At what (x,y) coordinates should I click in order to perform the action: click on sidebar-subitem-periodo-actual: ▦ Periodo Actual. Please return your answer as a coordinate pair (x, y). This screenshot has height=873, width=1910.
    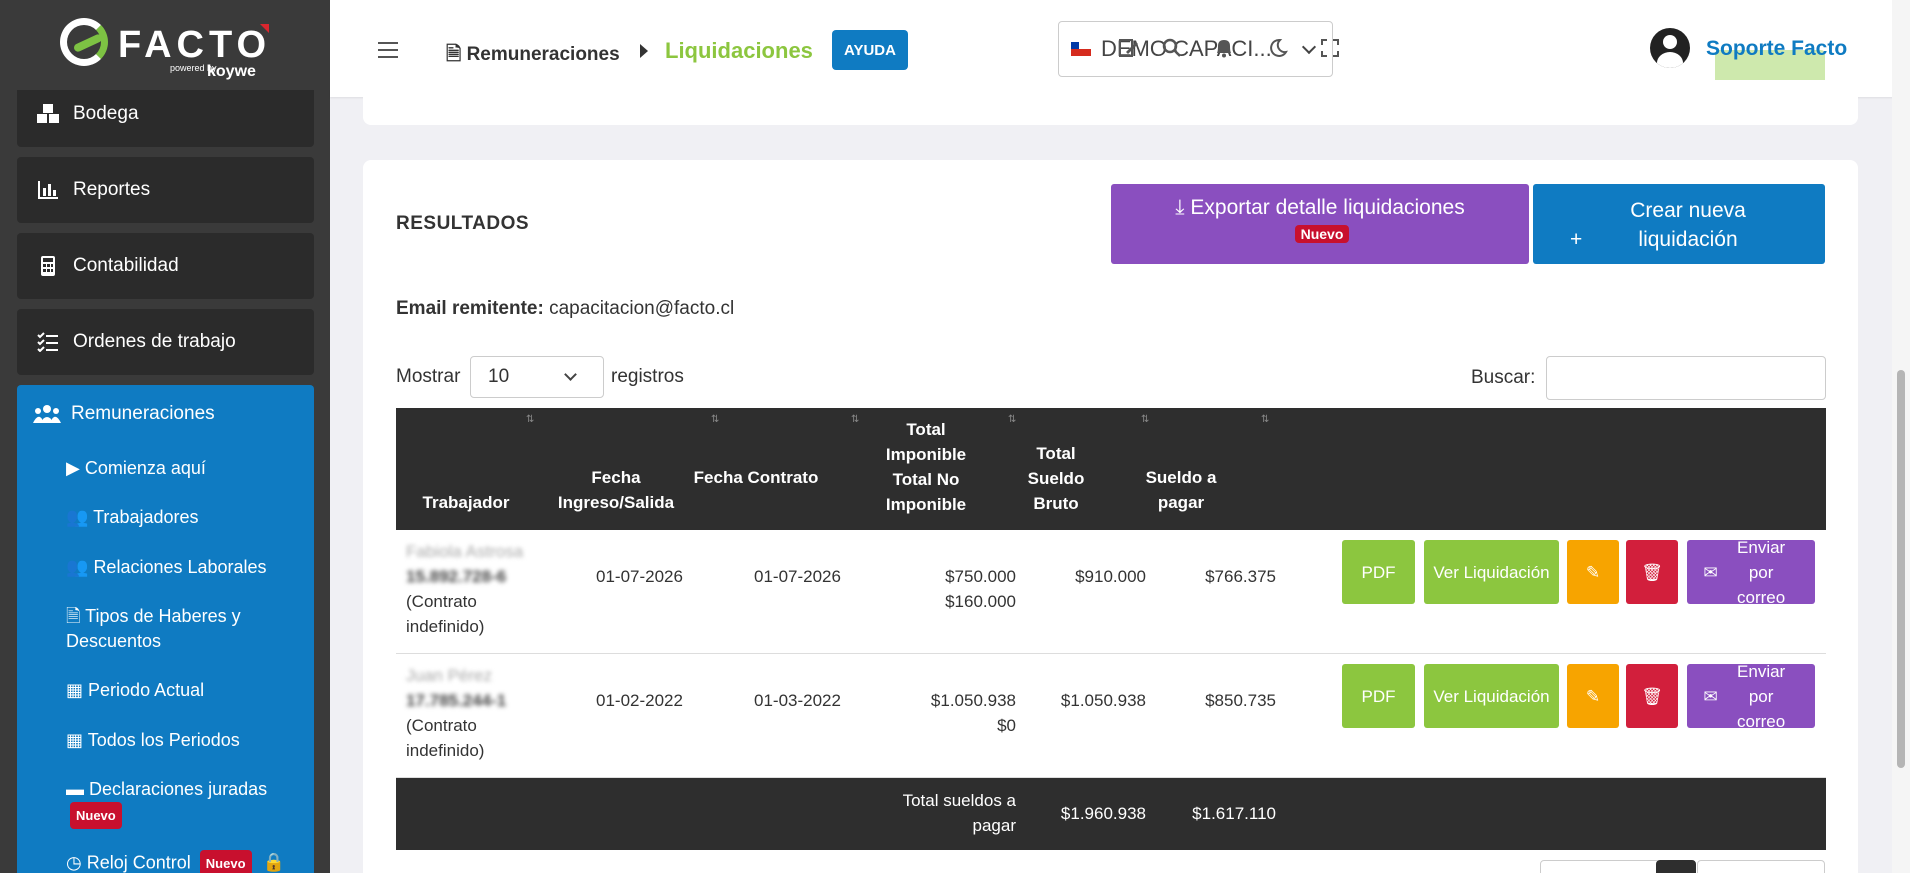
    Looking at the image, I should click on (181, 690).